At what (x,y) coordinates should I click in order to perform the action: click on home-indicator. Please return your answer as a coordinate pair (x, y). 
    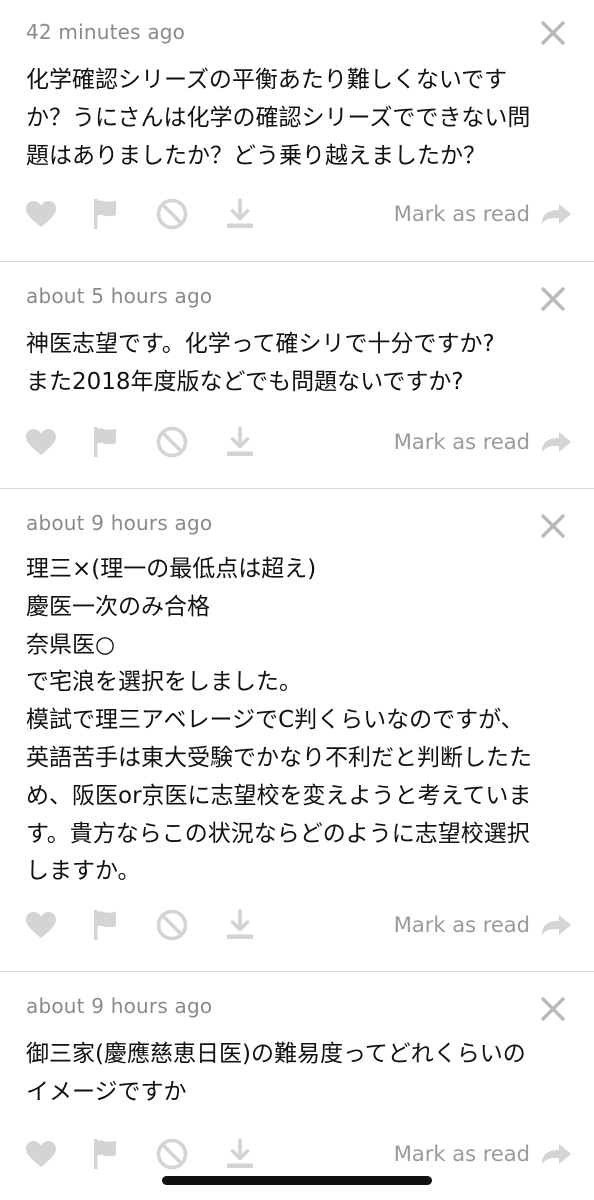
    Looking at the image, I should click on (297, 1180).